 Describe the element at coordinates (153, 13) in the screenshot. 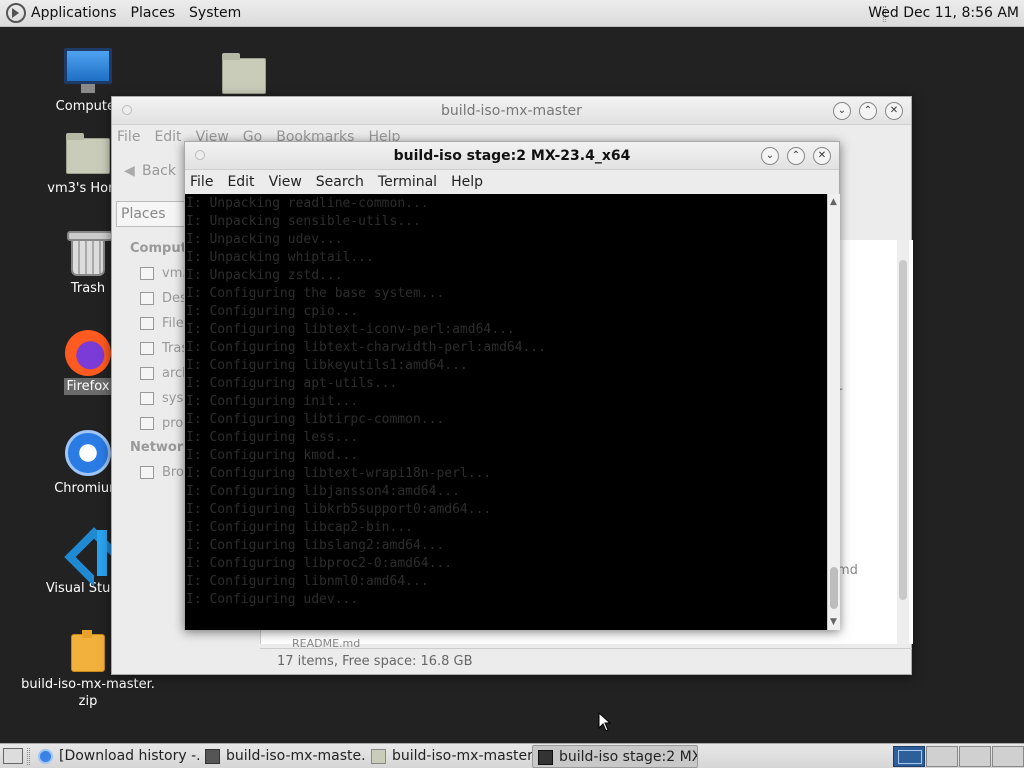

I see `places-menu: Places` at that location.